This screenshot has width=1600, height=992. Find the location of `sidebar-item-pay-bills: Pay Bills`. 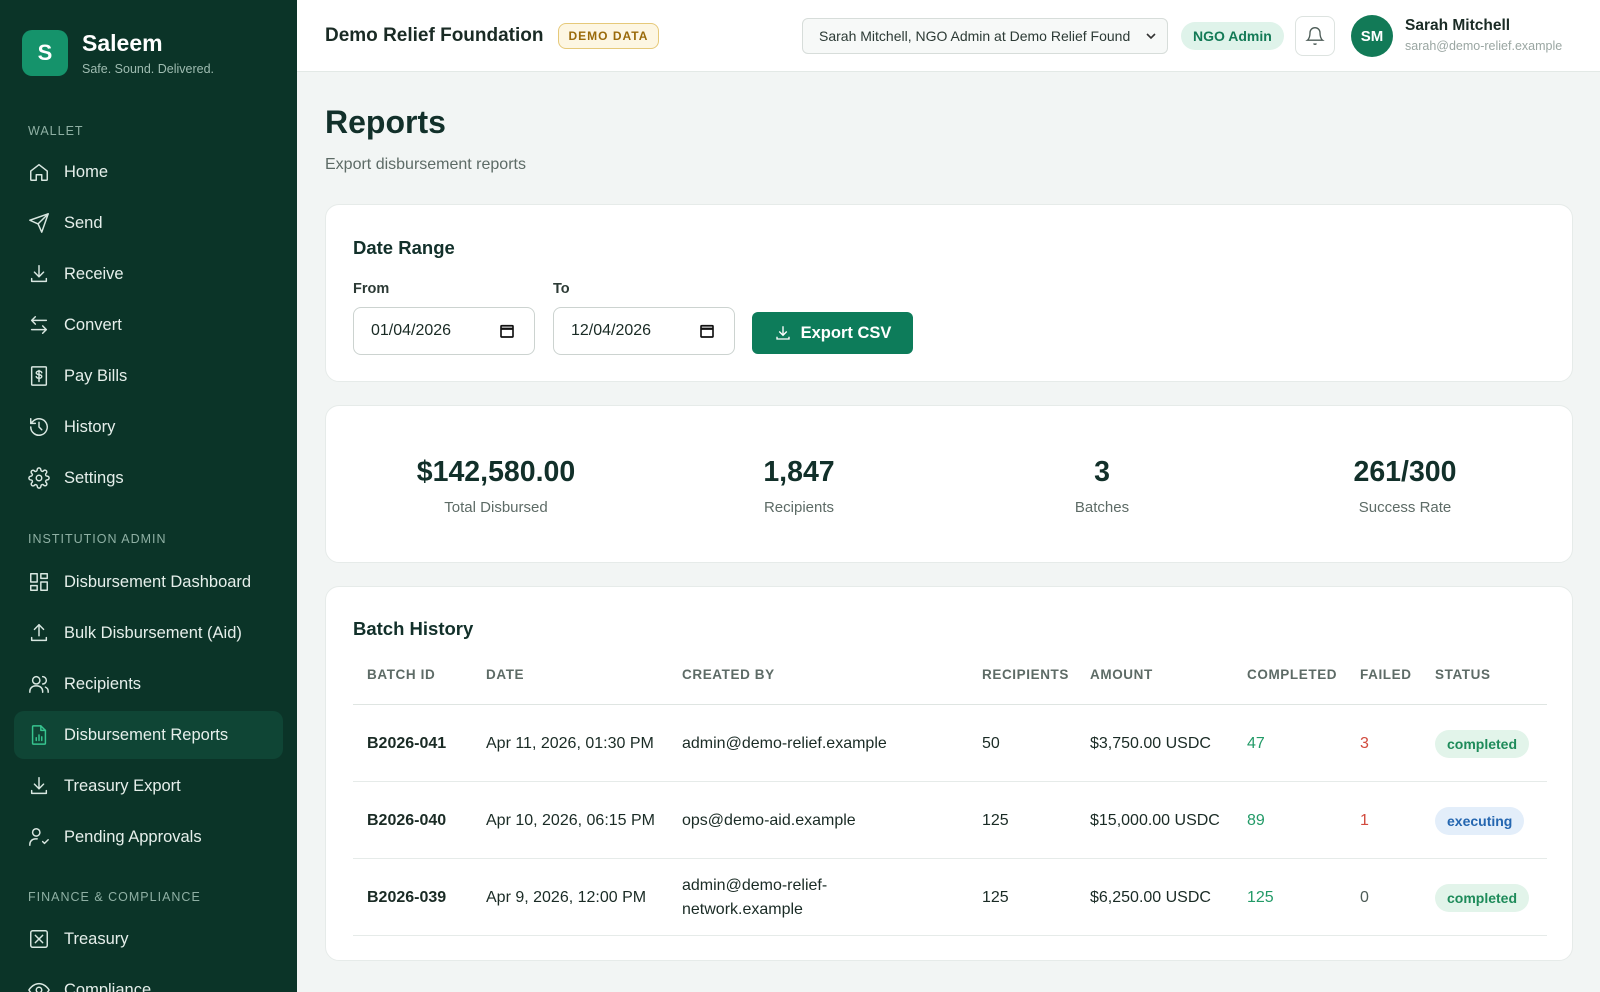

sidebar-item-pay-bills: Pay Bills is located at coordinates (148, 376).